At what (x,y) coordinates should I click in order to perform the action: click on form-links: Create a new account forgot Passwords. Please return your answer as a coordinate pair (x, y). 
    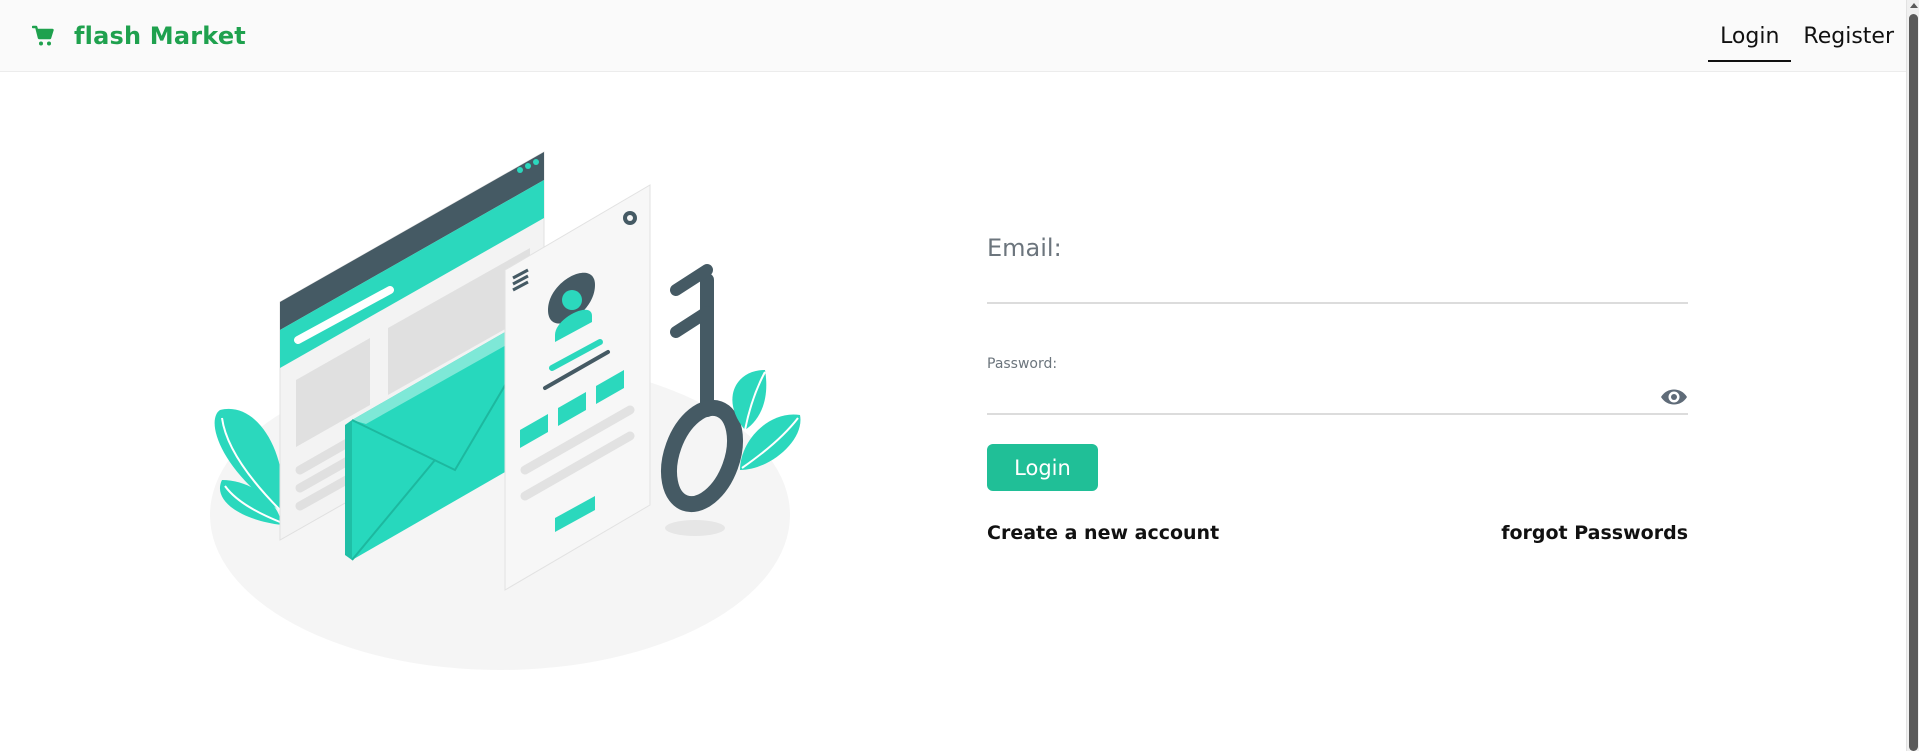
    Looking at the image, I should click on (1337, 537).